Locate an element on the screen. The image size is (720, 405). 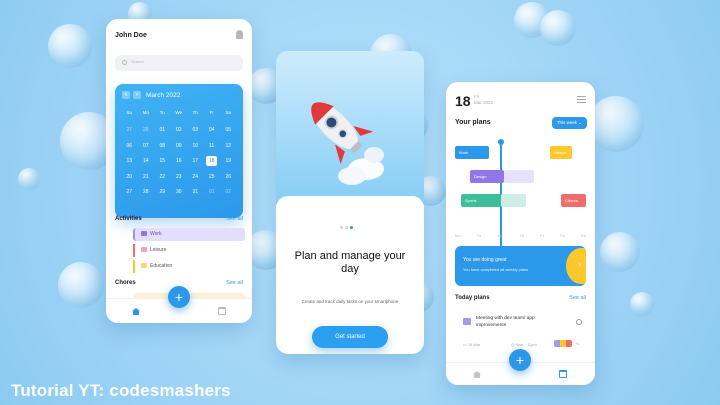
calendar-day: 17 is located at coordinates (195, 164).